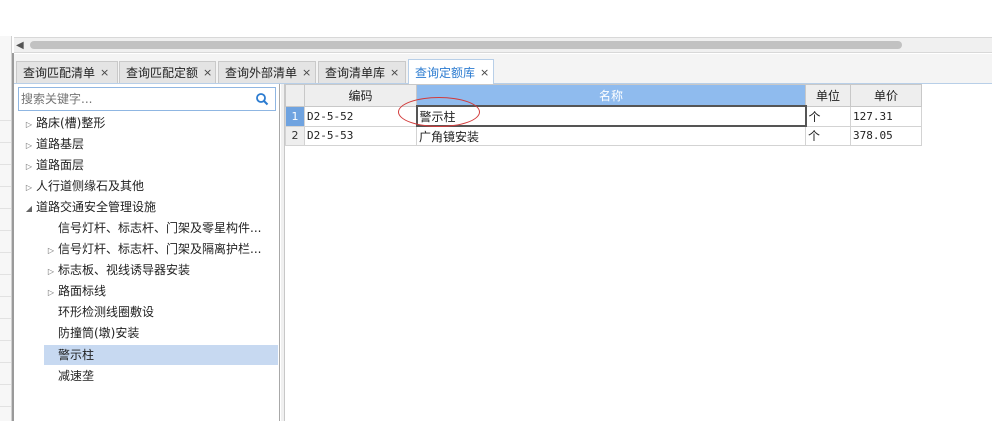  I want to click on tab-query-match-list: 查询匹配清单 ×, so click(67, 72).